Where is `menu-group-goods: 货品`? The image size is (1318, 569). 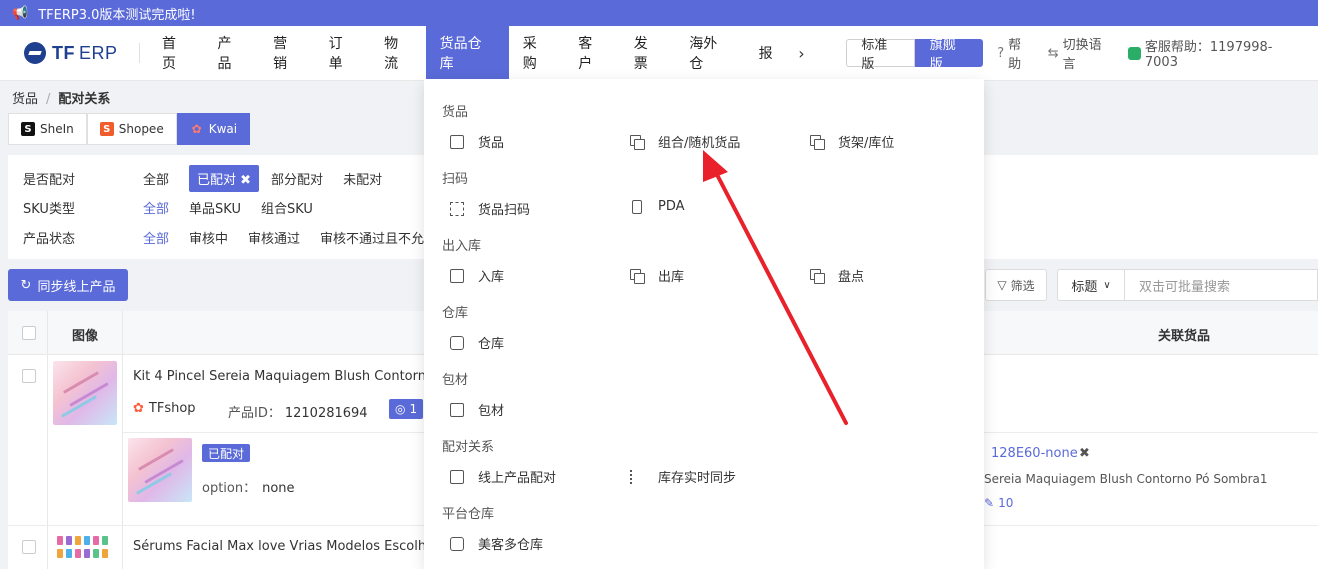 menu-group-goods: 货品 is located at coordinates (455, 112).